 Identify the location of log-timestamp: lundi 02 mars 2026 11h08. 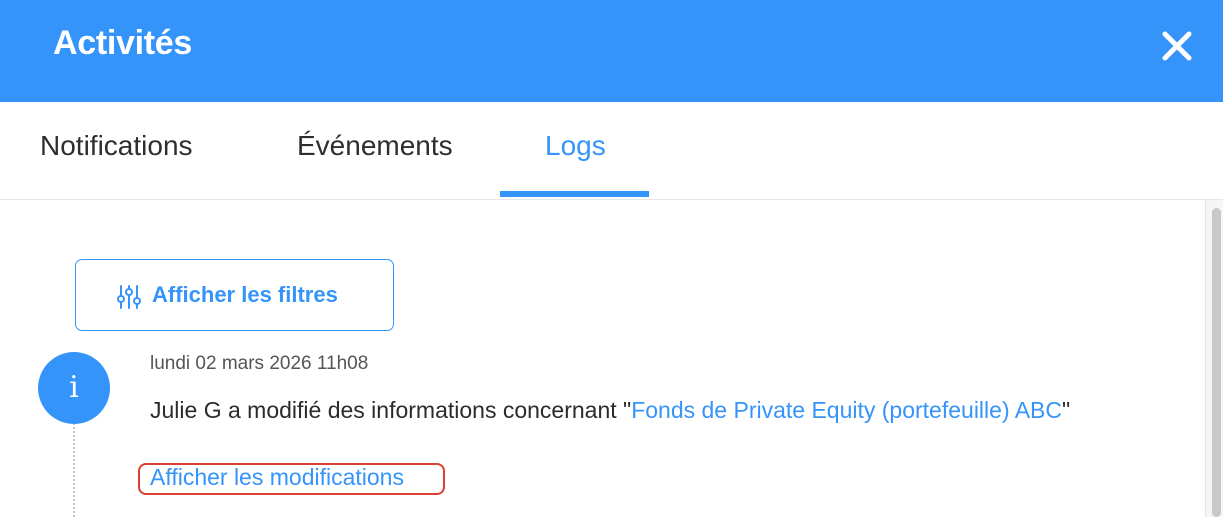
(259, 363).